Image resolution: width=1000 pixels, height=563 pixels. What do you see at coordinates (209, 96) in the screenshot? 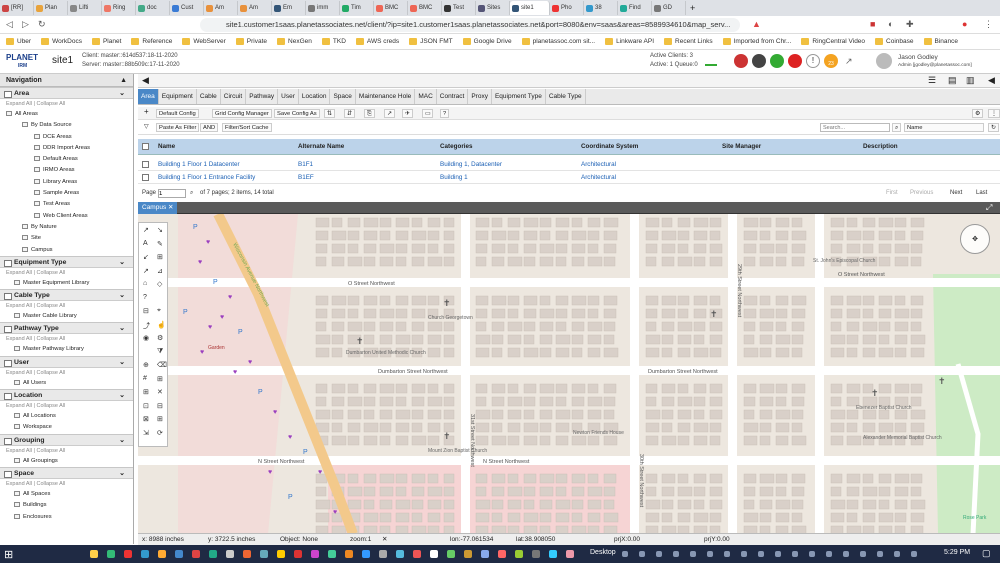
I see `entity-tab: Cable` at bounding box center [209, 96].